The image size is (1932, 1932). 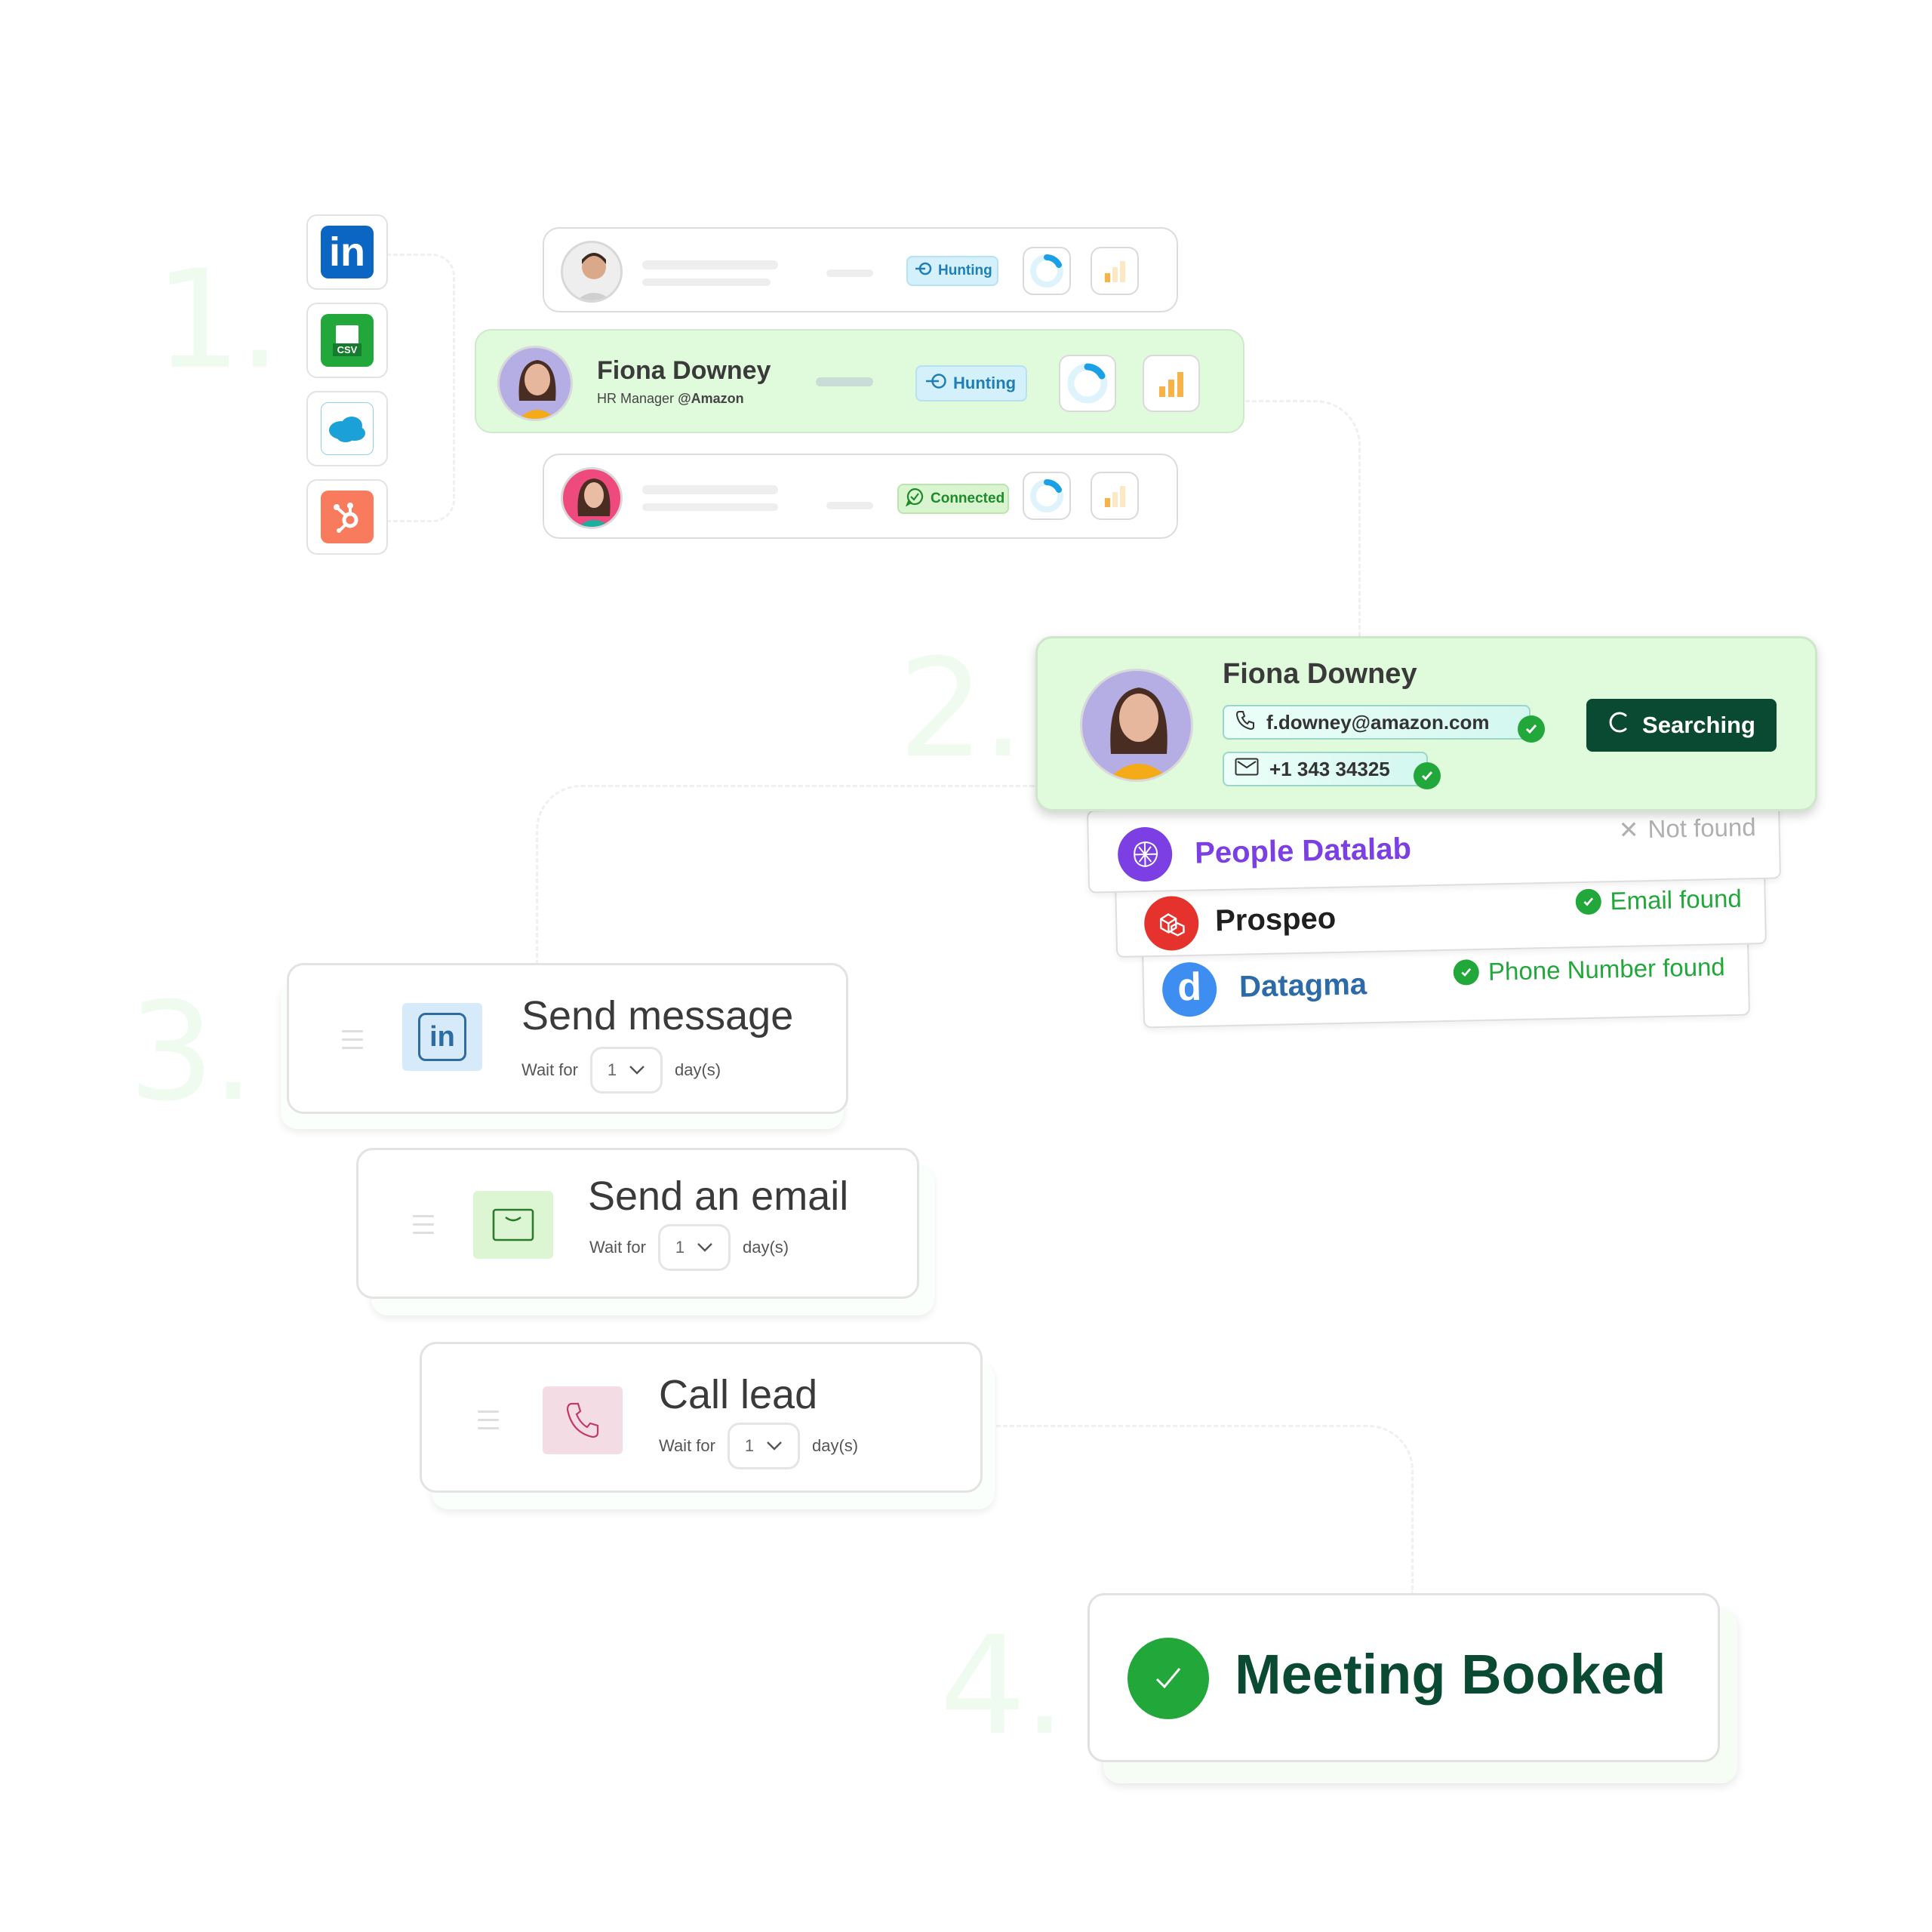 I want to click on step-title: Call lead, so click(x=738, y=1394).